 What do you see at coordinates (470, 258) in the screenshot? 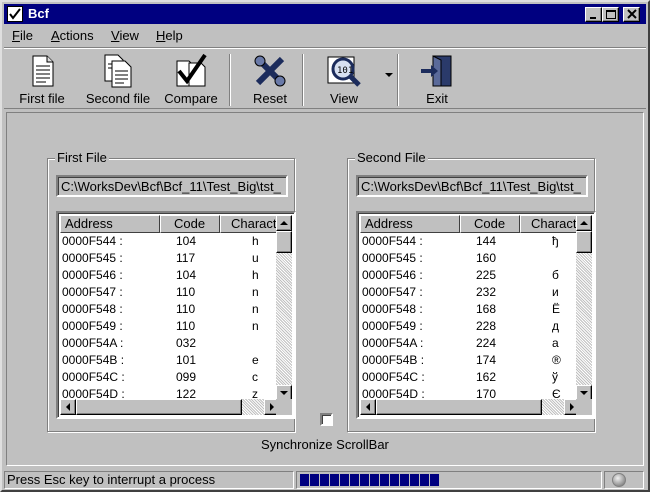
I see `list-row: 0000F545 : 160` at bounding box center [470, 258].